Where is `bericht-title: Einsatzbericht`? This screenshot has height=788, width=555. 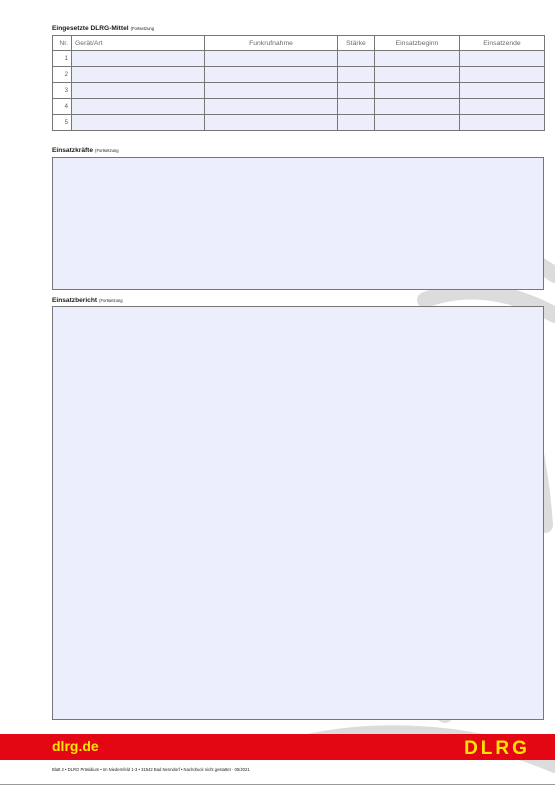 bericht-title: Einsatzbericht is located at coordinates (75, 300).